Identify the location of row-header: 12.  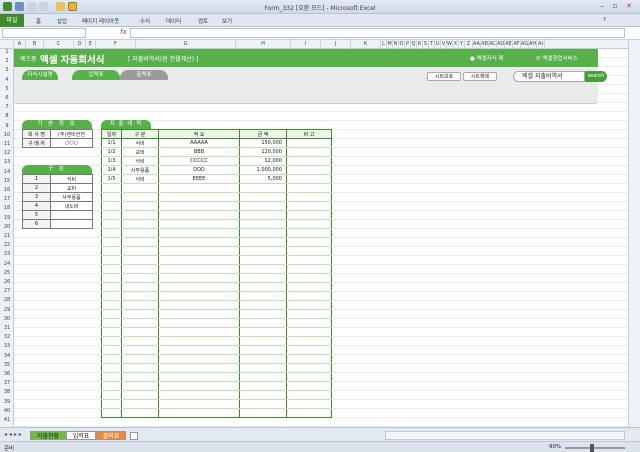
(7, 153).